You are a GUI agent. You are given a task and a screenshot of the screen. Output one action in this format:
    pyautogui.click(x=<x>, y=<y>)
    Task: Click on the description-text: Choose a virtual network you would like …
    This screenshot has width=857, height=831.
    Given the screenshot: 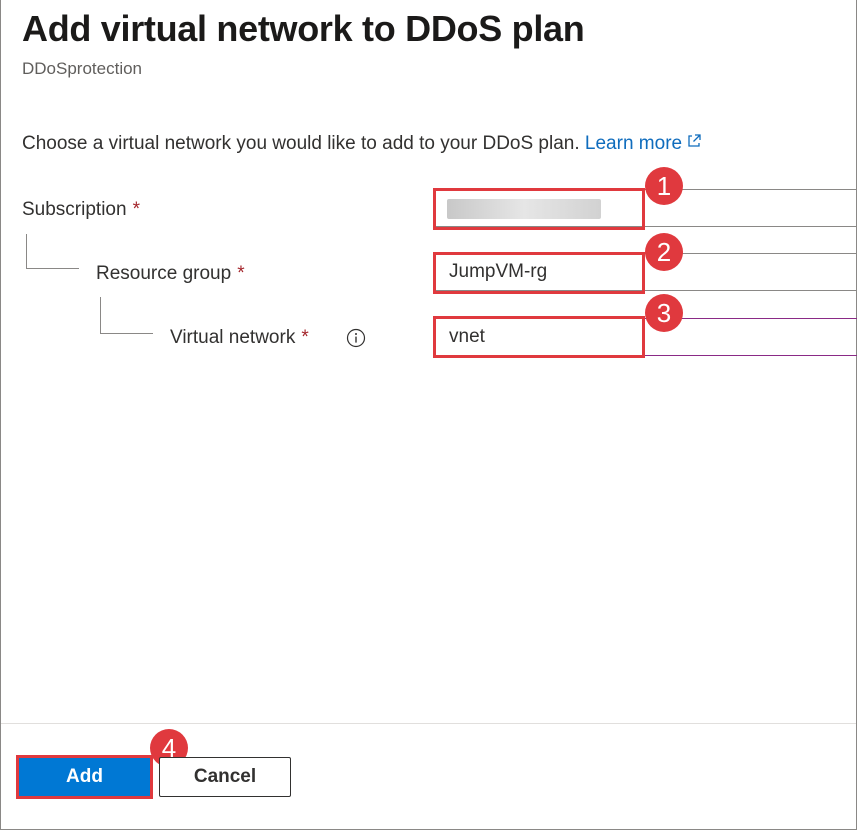 What is the action you would take?
    pyautogui.click(x=301, y=143)
    